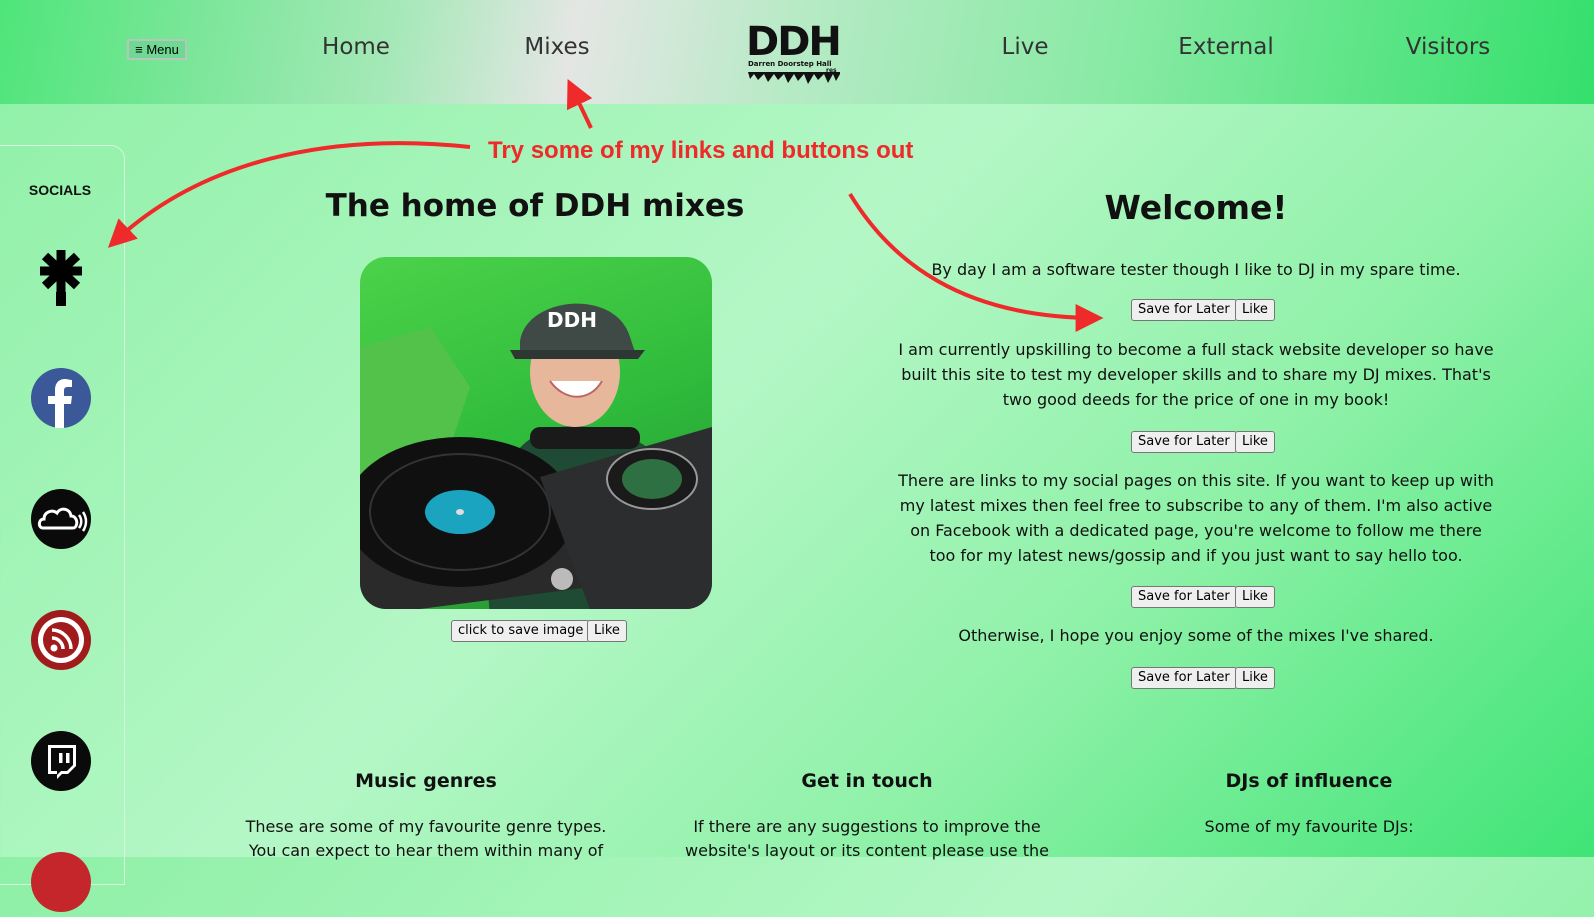 The width and height of the screenshot is (1594, 917). I want to click on mixcloud-link, so click(61, 519).